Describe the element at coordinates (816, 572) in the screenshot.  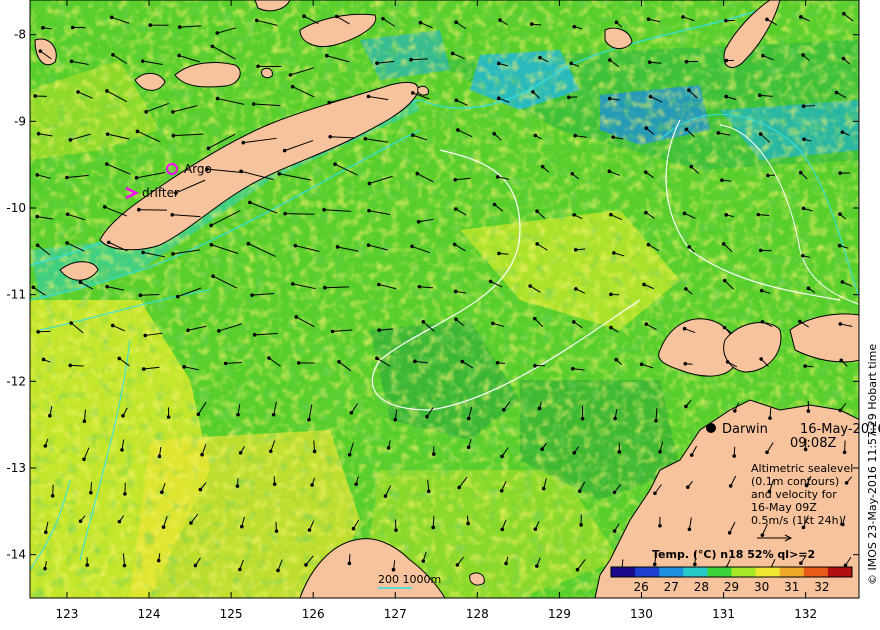
I see `colorbar-segment` at that location.